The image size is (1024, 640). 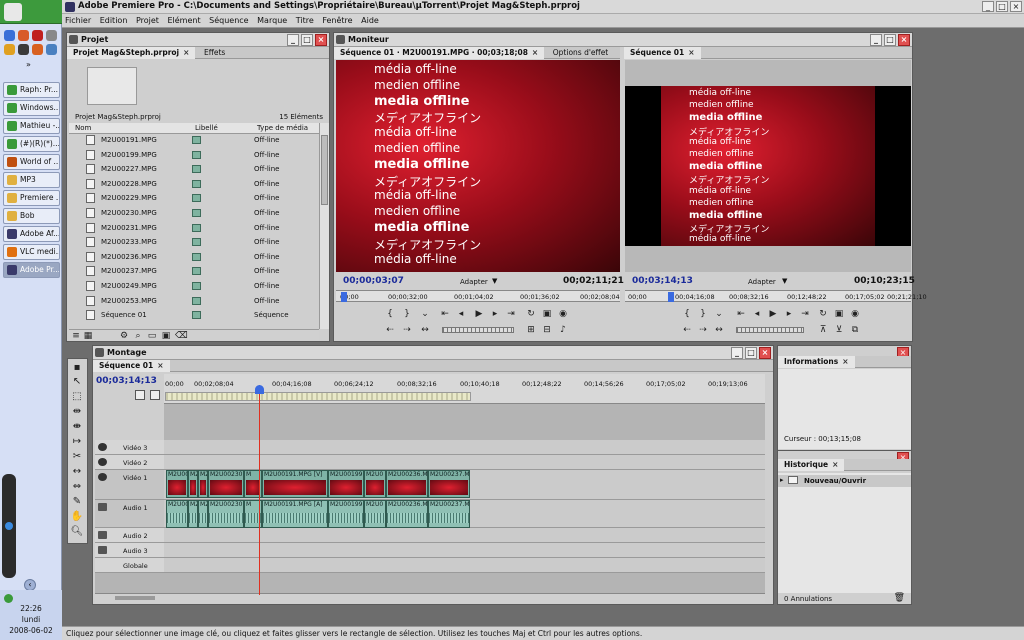 What do you see at coordinates (51, 35) in the screenshot?
I see `app-icon` at bounding box center [51, 35].